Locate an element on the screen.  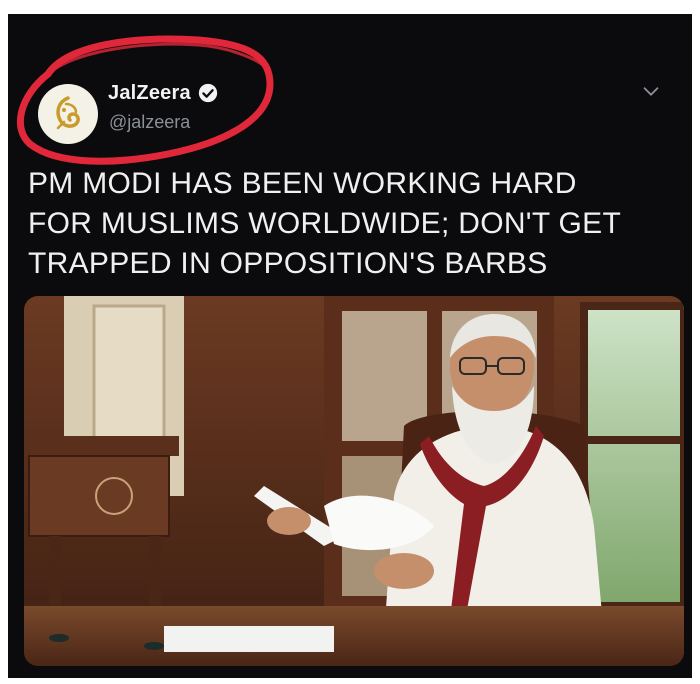
author-name-row: JalZeera is located at coordinates (163, 93).